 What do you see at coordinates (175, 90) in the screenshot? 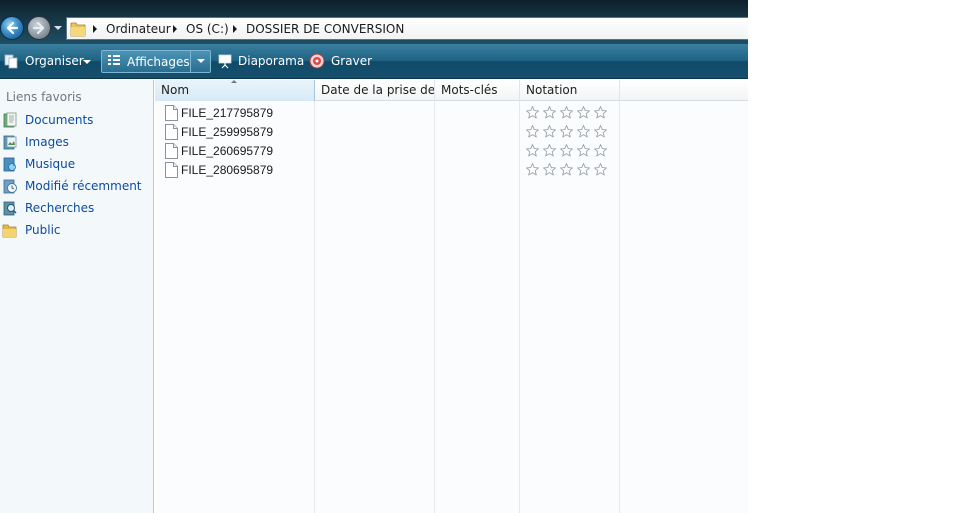
I see `column-header-label: Nom` at bounding box center [175, 90].